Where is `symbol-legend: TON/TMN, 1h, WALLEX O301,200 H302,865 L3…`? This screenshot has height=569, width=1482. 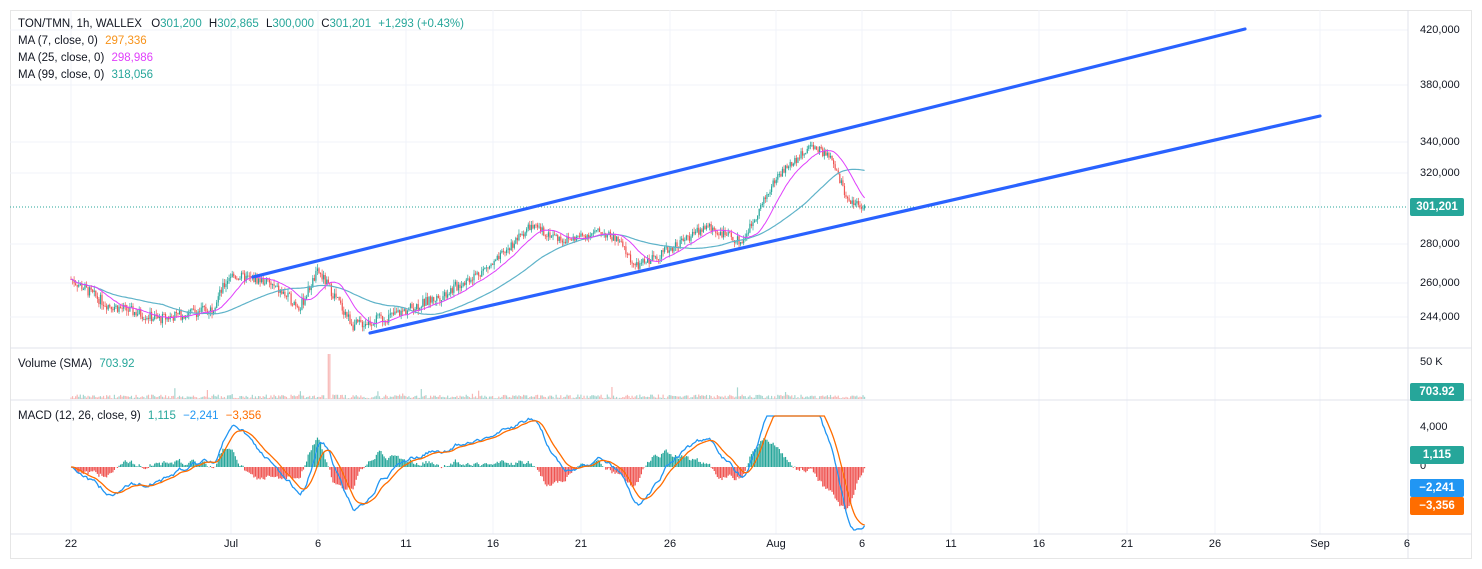
symbol-legend: TON/TMN, 1h, WALLEX O301,200 H302,865 L3… is located at coordinates (241, 24).